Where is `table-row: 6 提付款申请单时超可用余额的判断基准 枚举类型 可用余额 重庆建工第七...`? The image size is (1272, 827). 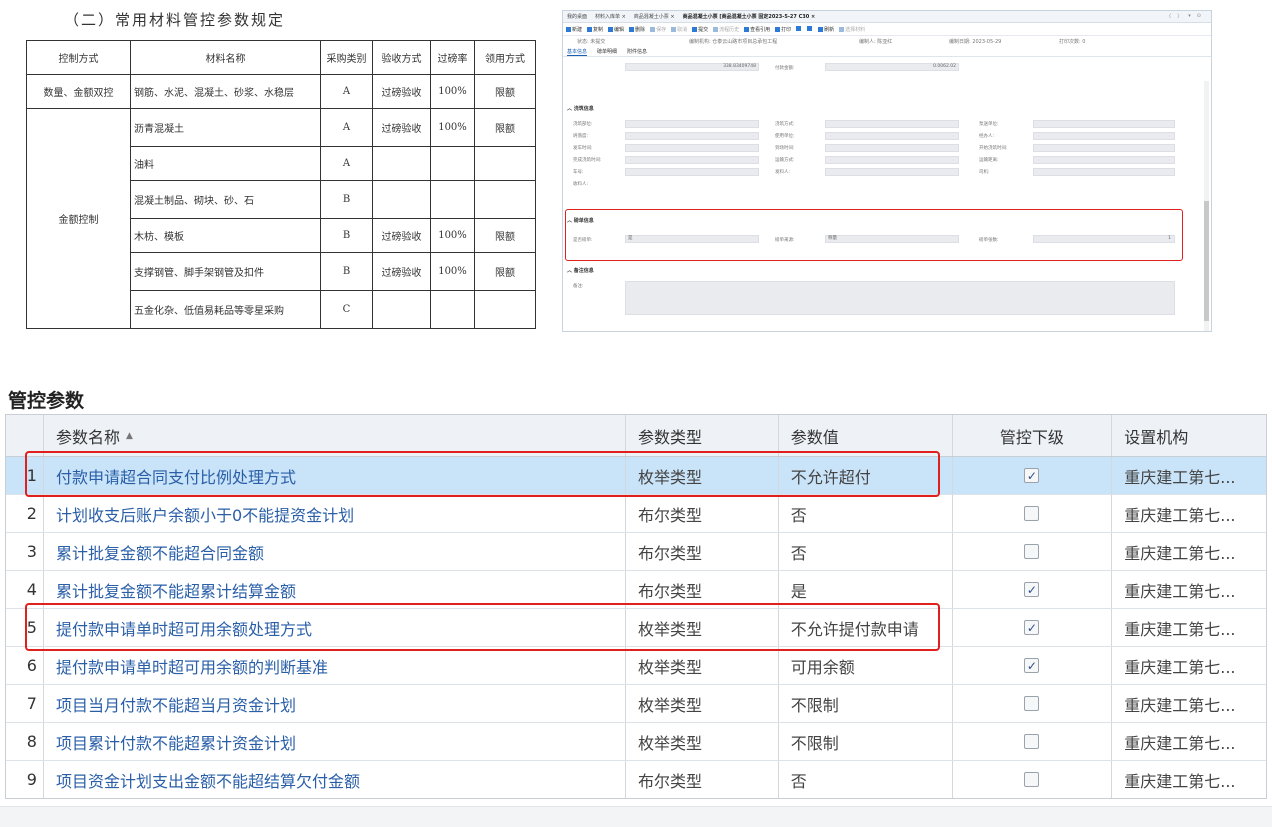
table-row: 6 提付款申请单时超可用余额的判断基准 枚举类型 可用余额 重庆建工第七... is located at coordinates (636, 666).